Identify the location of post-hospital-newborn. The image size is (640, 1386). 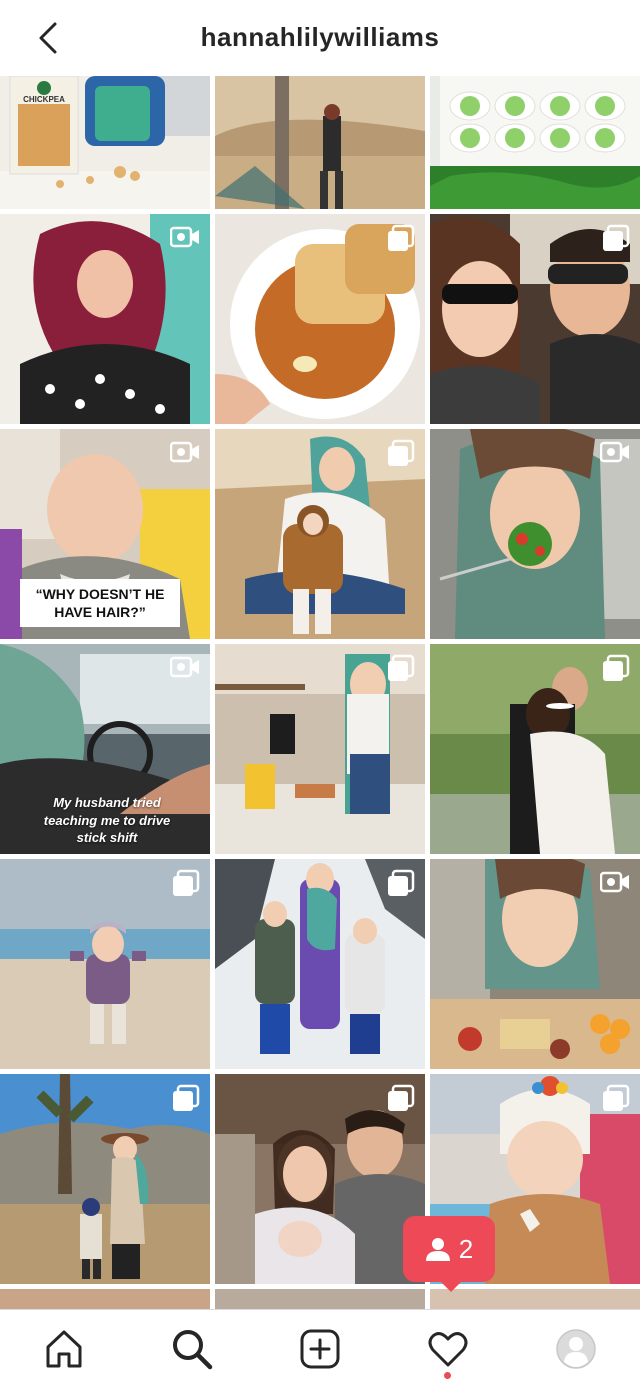
(320, 1179).